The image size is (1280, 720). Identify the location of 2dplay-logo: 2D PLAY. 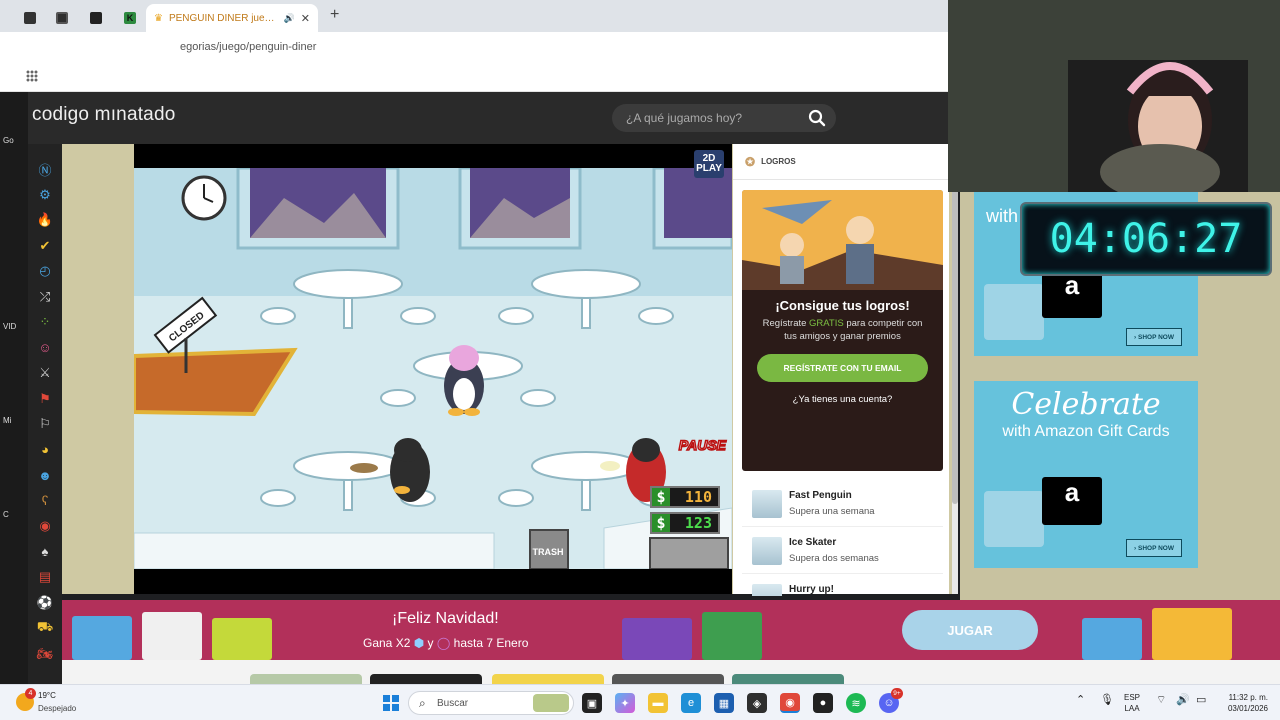
(709, 164).